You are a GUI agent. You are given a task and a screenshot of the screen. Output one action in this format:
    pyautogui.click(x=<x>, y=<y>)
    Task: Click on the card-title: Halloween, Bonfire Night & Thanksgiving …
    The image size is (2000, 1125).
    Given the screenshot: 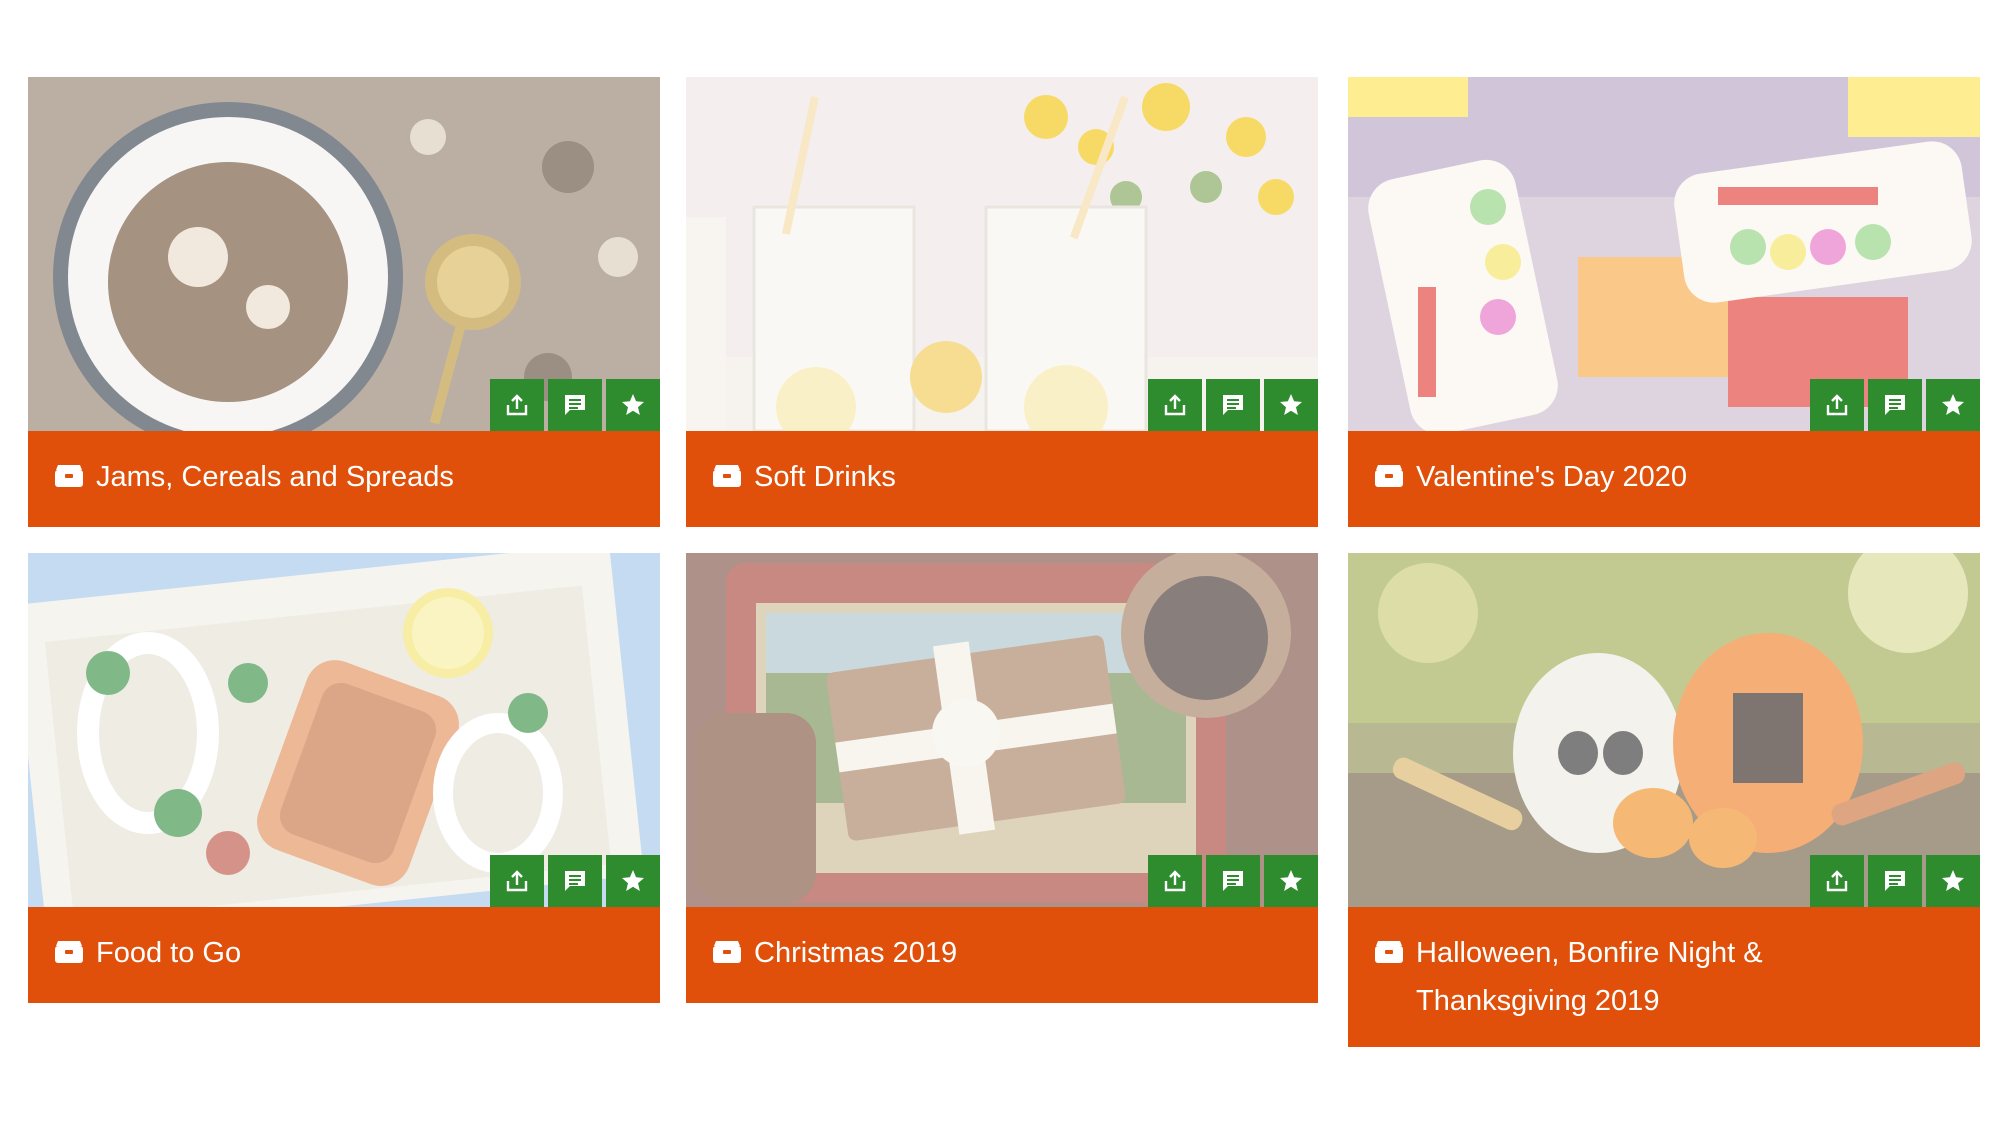 What is the action you would take?
    pyautogui.click(x=1626, y=977)
    